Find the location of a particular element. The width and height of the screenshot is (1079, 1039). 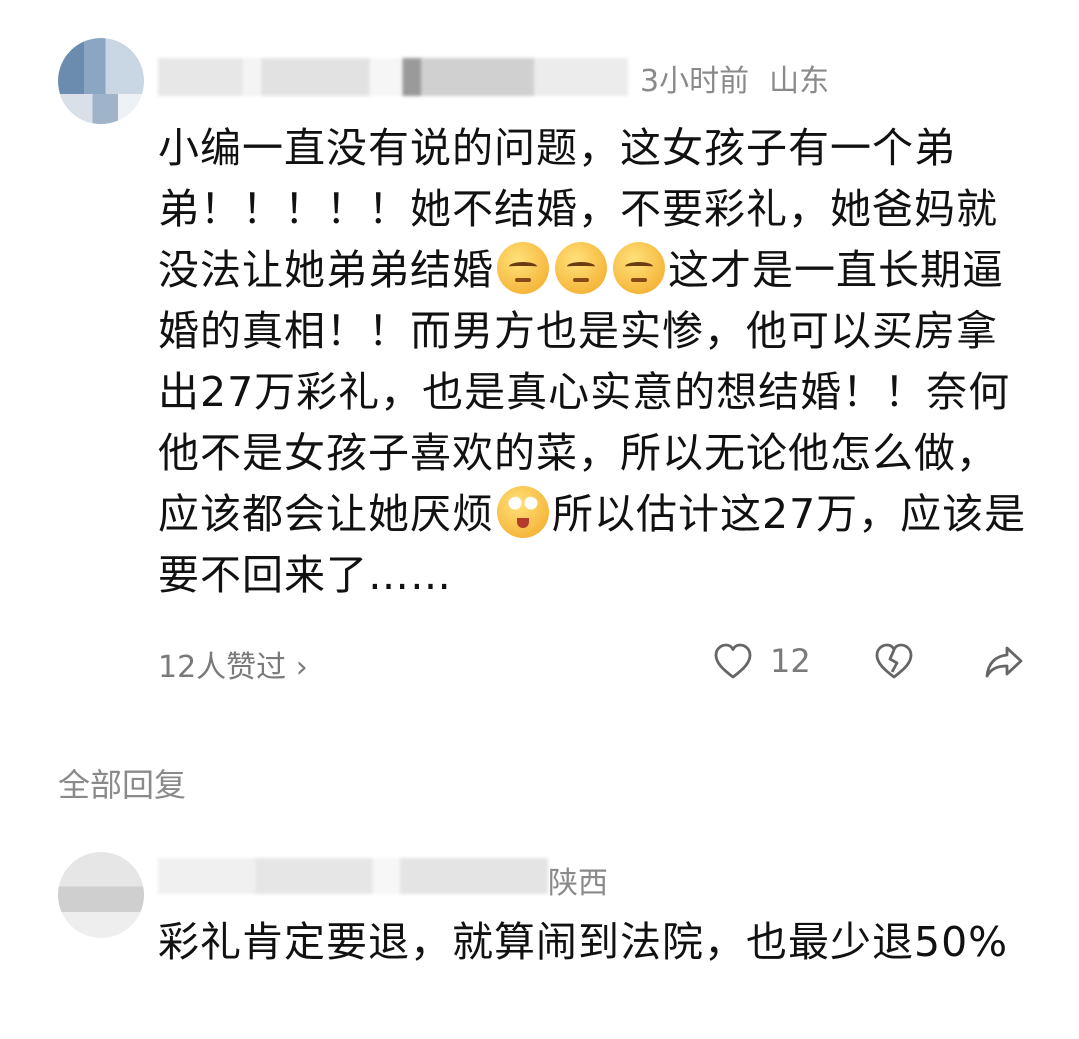

crying-emoji-icon is located at coordinates (523, 512).